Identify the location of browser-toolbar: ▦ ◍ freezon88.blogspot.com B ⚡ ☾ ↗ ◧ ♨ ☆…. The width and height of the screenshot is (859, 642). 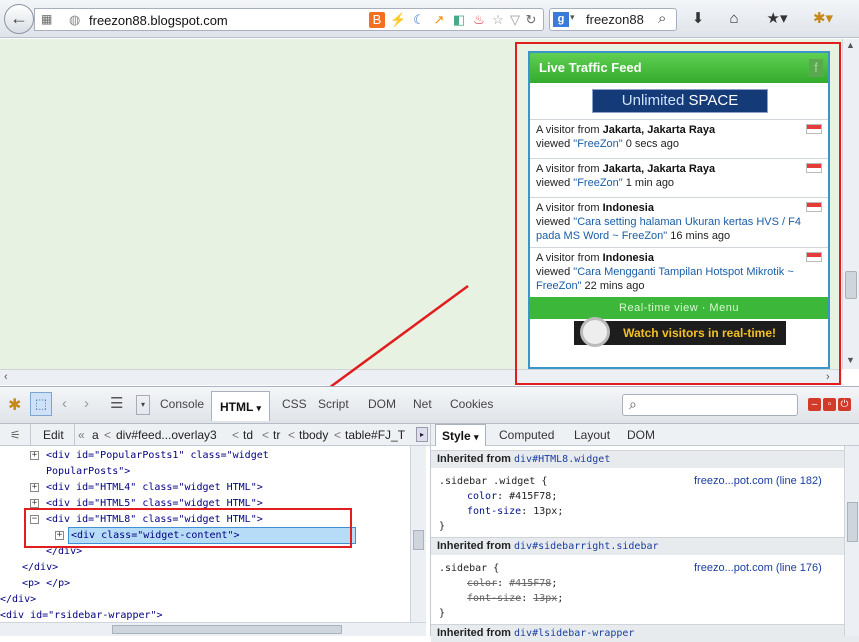
(429, 19).